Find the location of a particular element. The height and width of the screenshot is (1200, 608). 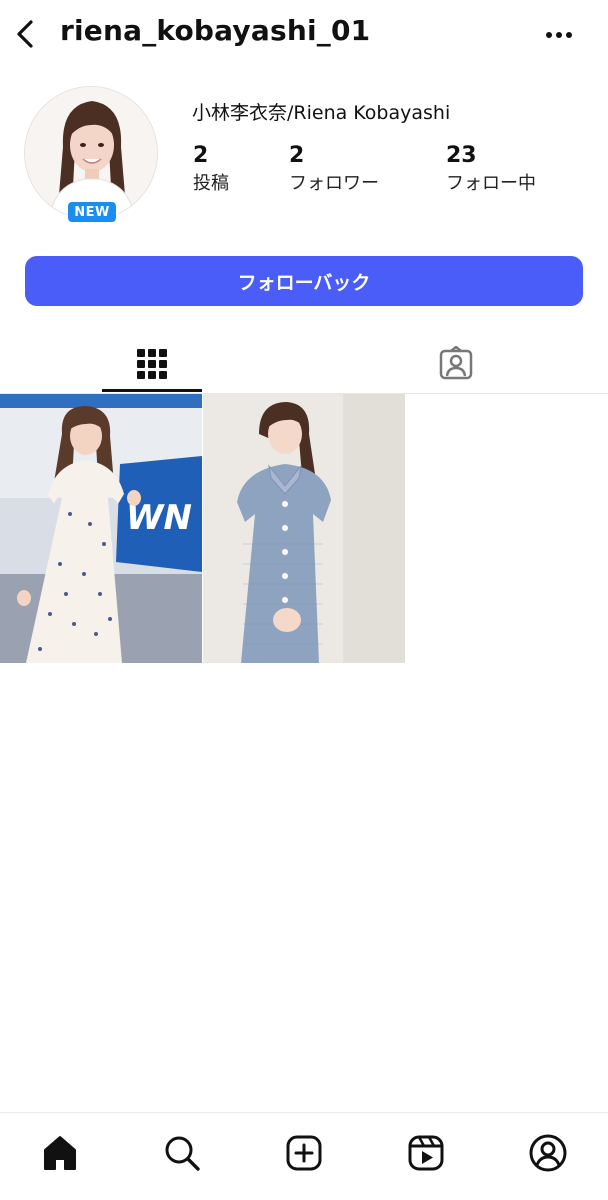

nav-reels is located at coordinates (426, 1153).